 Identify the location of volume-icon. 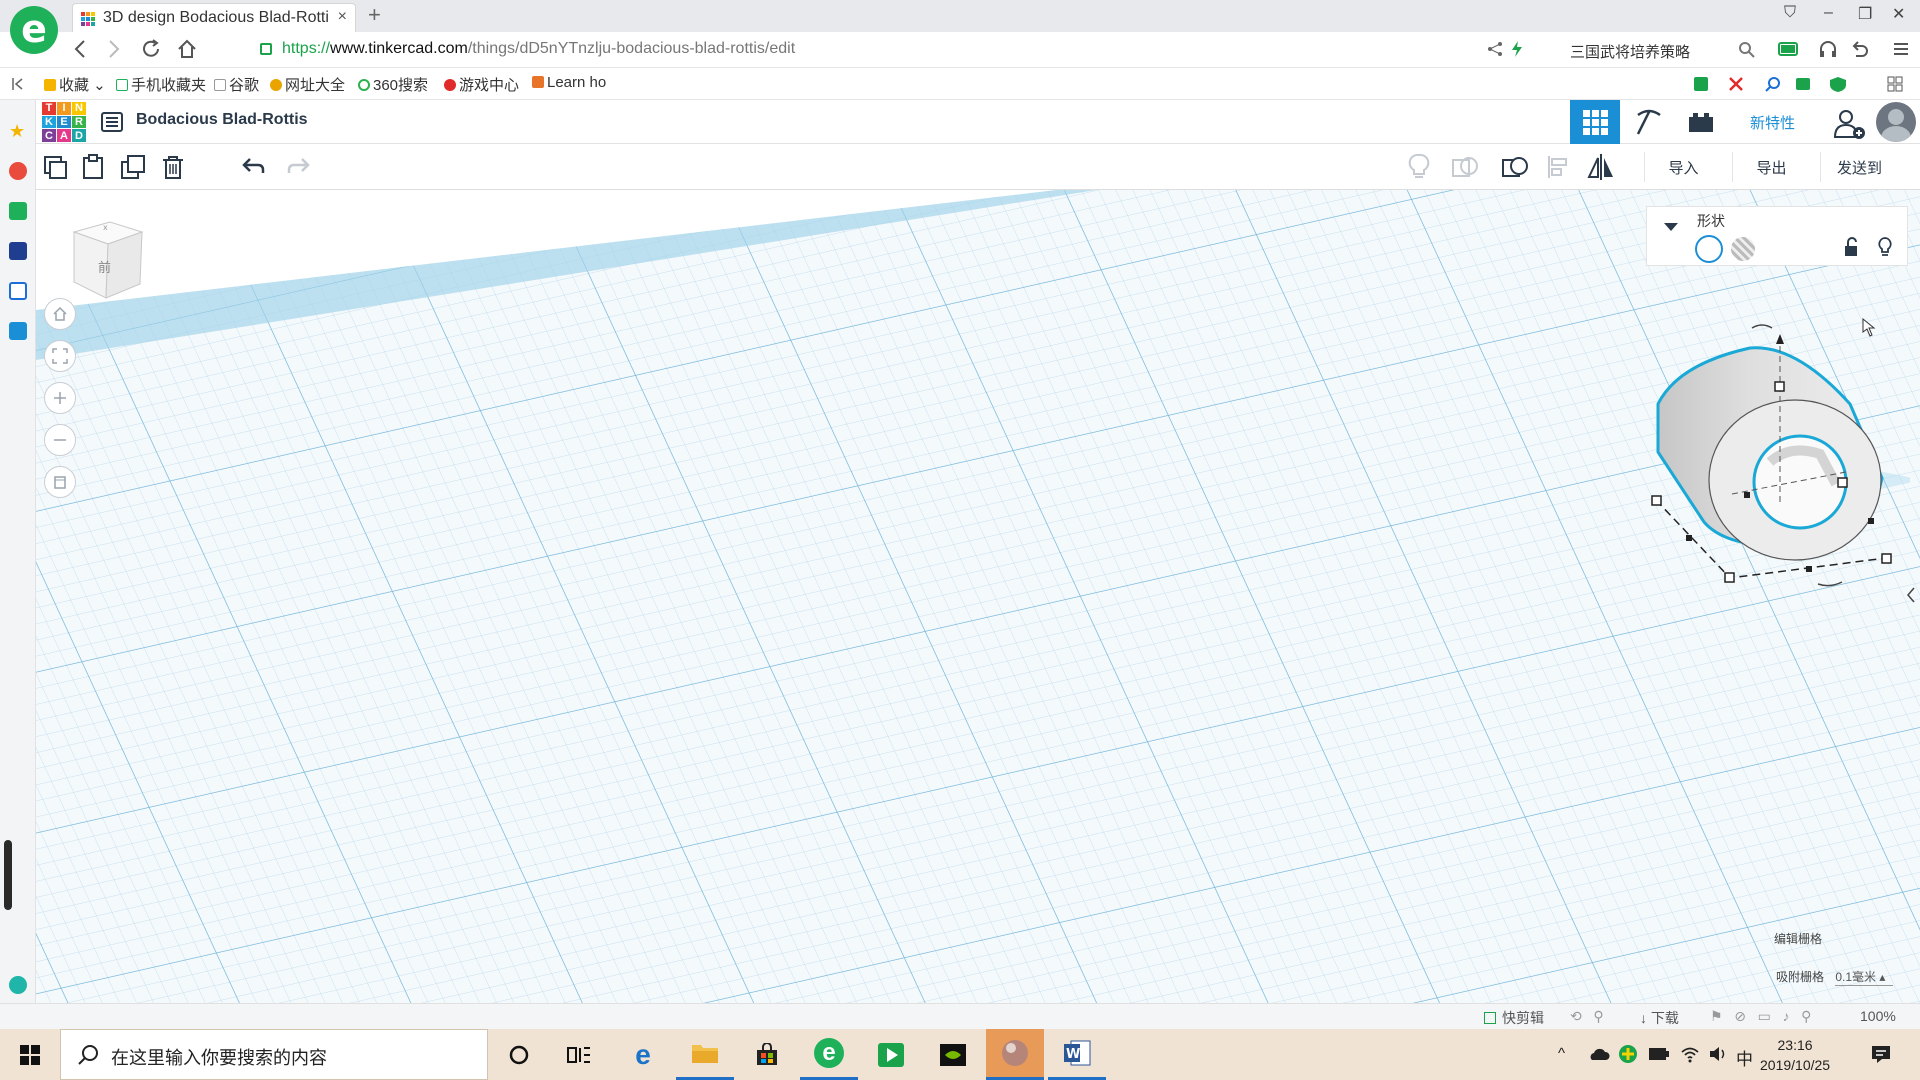
(1718, 1054).